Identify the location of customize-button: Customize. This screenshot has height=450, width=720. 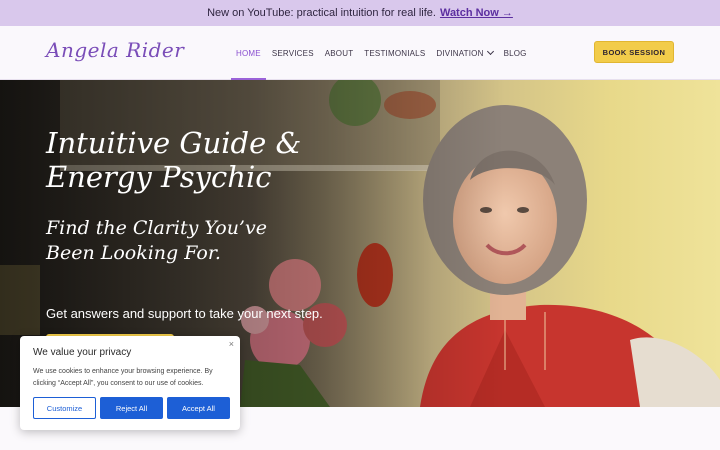
(64, 408).